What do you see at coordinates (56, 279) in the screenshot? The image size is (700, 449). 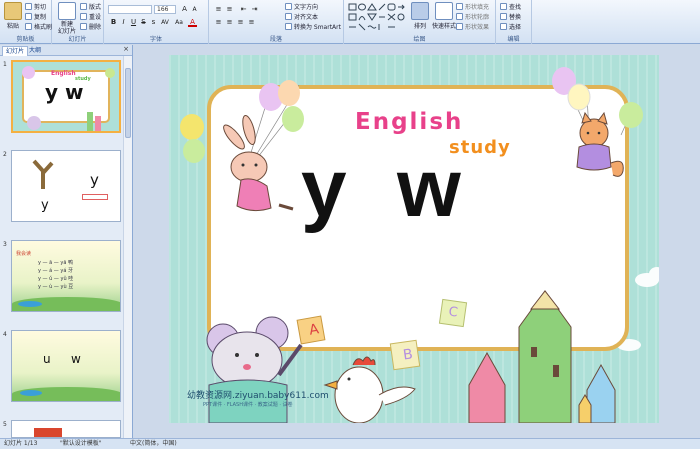 I see `thumb3-line: y — ǔ — yǔ 哇` at bounding box center [56, 279].